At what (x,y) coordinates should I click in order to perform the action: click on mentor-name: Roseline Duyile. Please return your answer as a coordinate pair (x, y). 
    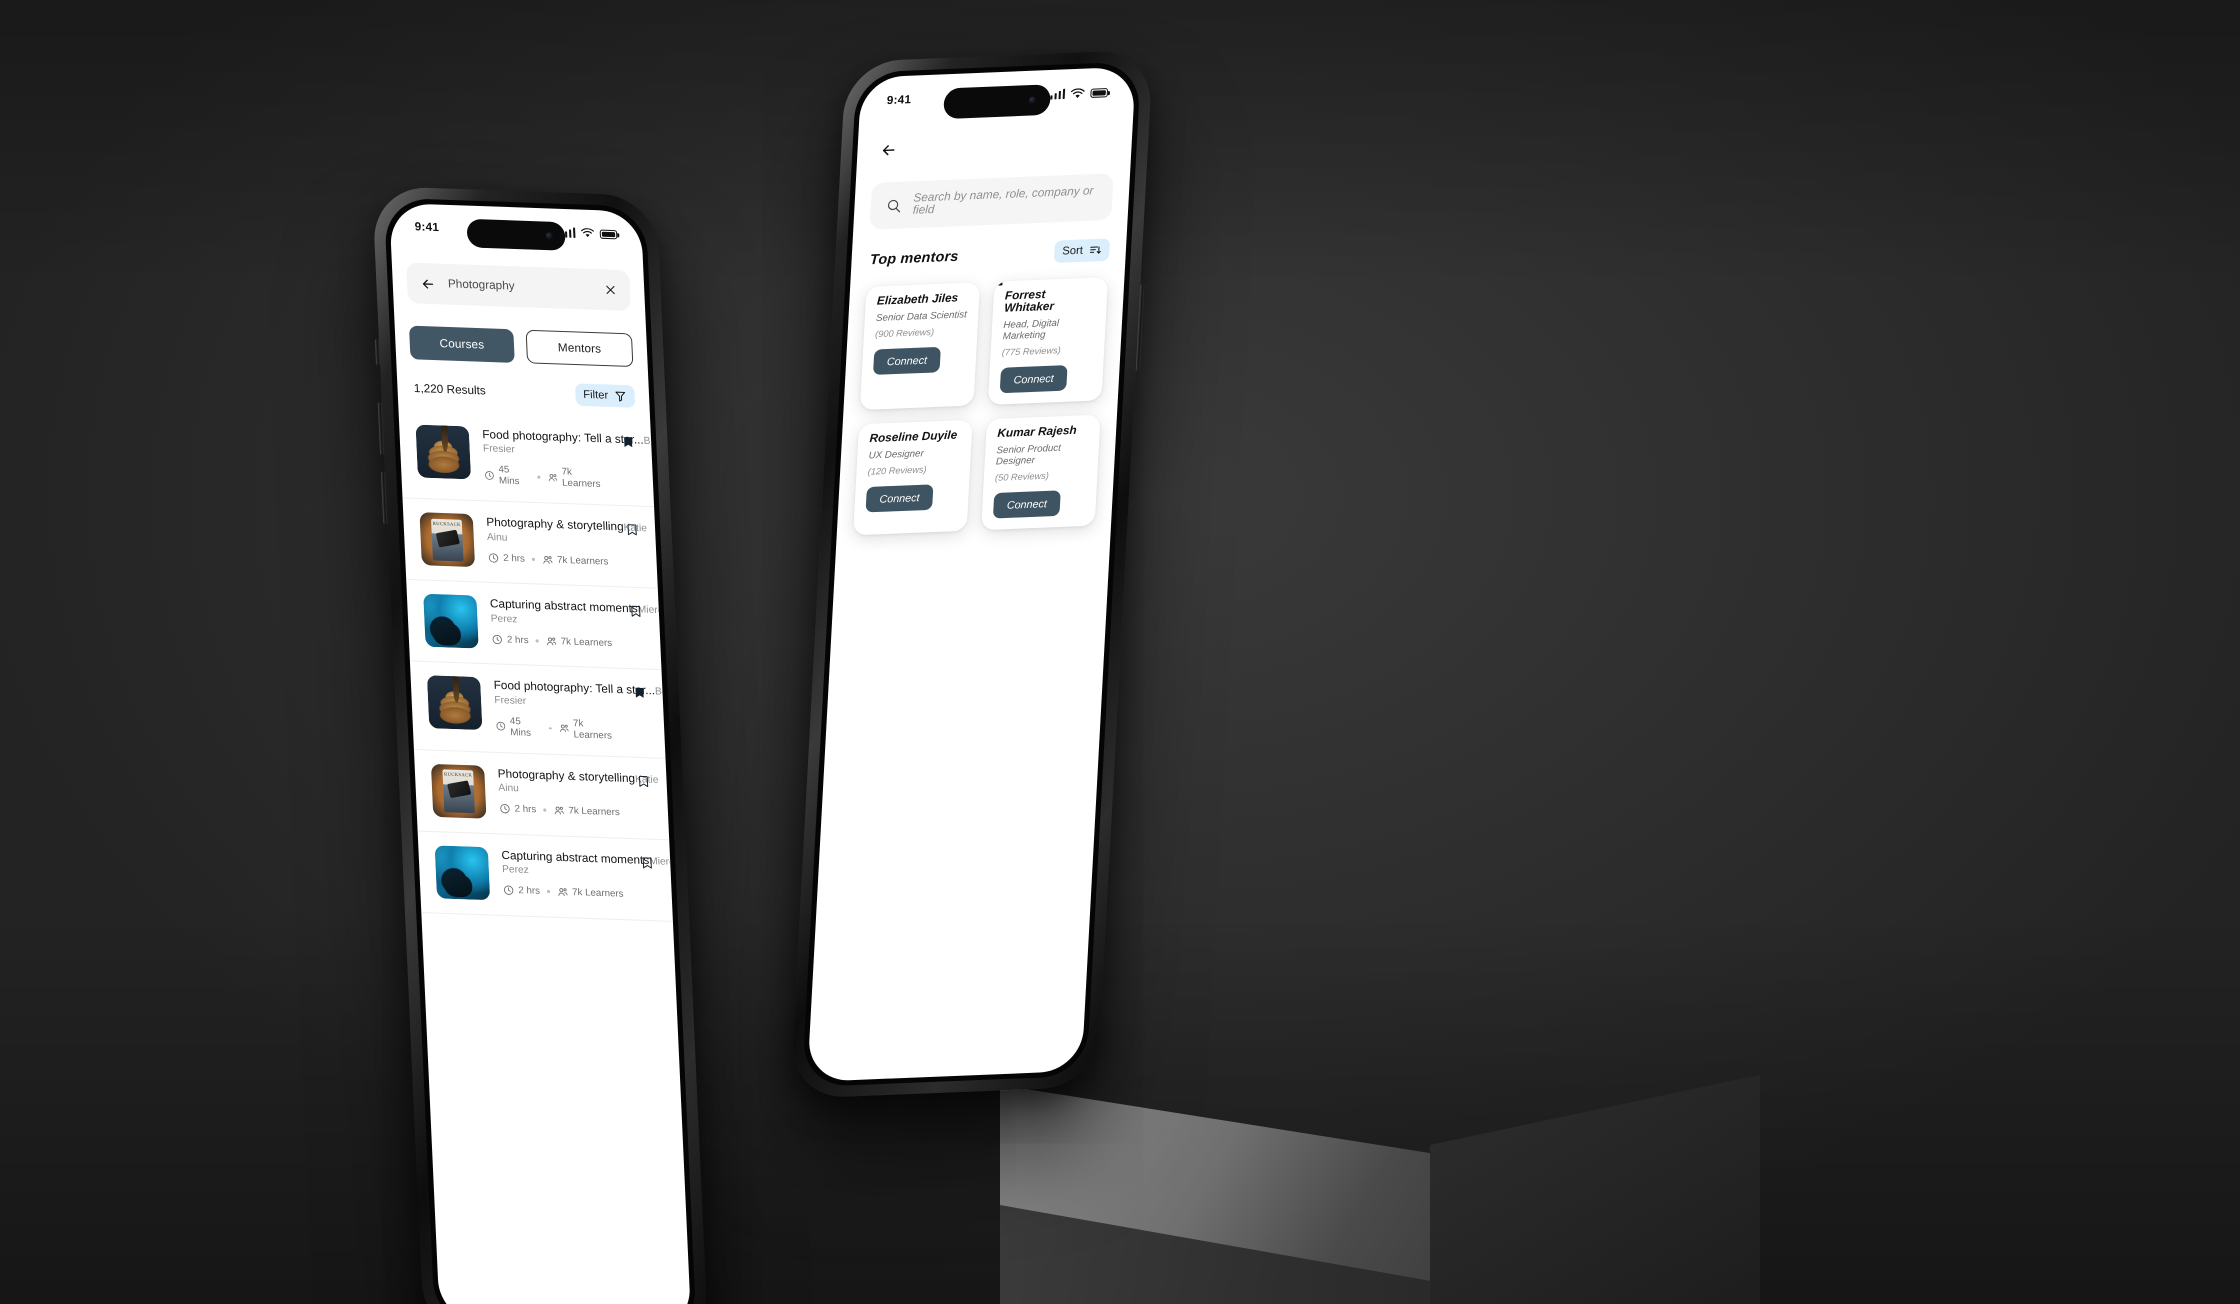
    Looking at the image, I should click on (913, 437).